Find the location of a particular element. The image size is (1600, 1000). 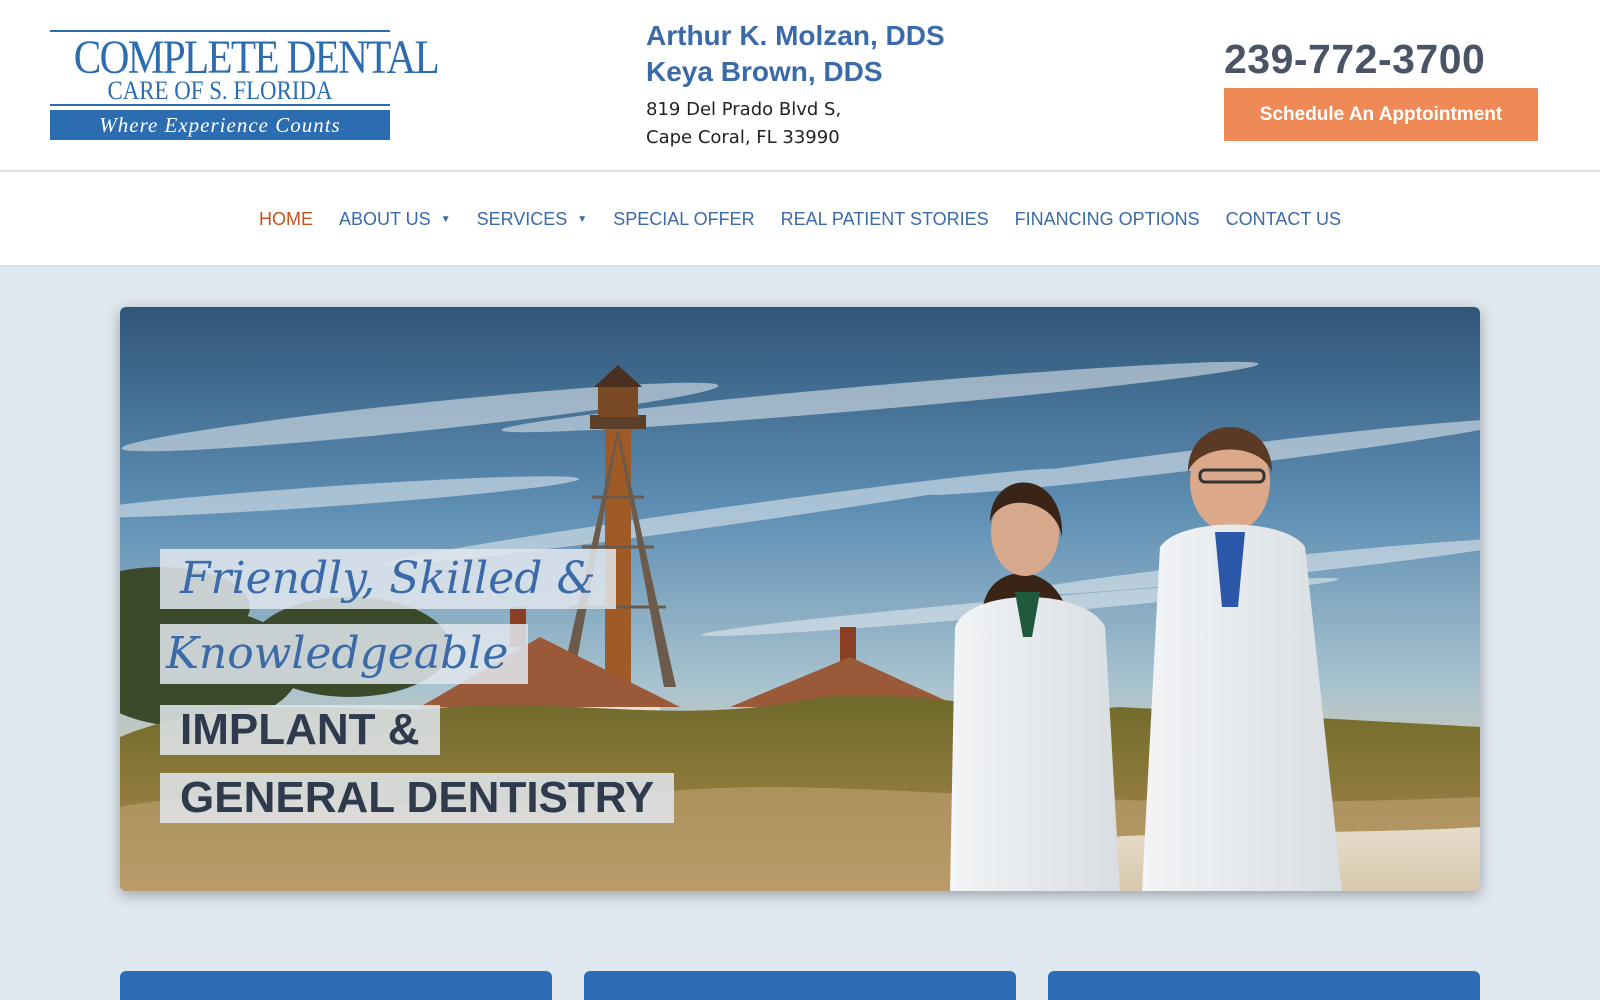

nav-item-contact-us: CONTACT US is located at coordinates (1283, 219).